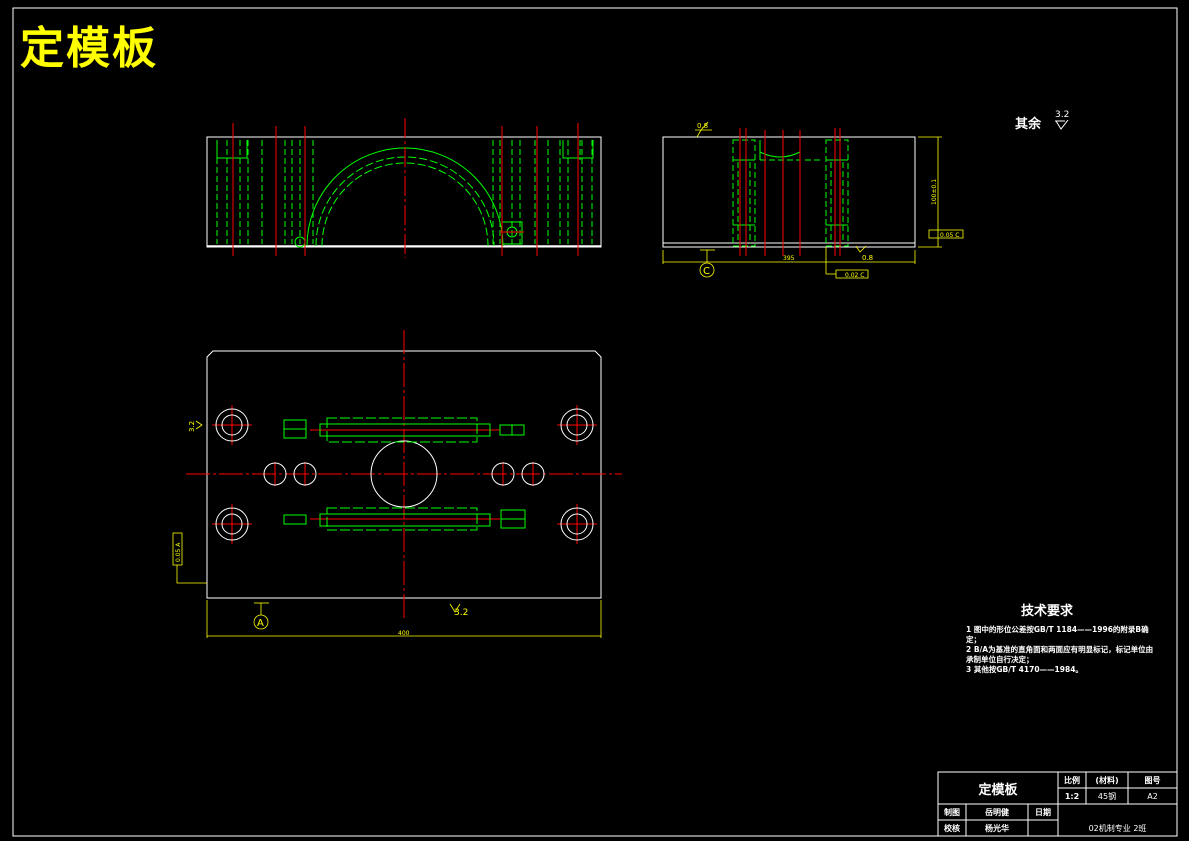 The image size is (1189, 841). I want to click on svg-text: 0.05 A, so click(178, 552).